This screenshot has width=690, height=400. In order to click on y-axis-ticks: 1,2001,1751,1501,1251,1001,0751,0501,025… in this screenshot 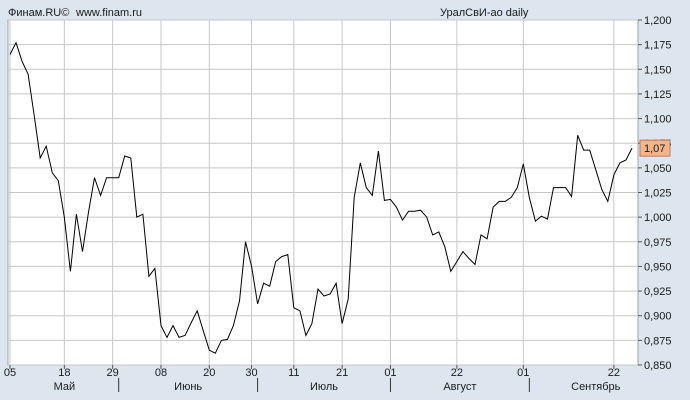, I will do `click(655, 193)`.